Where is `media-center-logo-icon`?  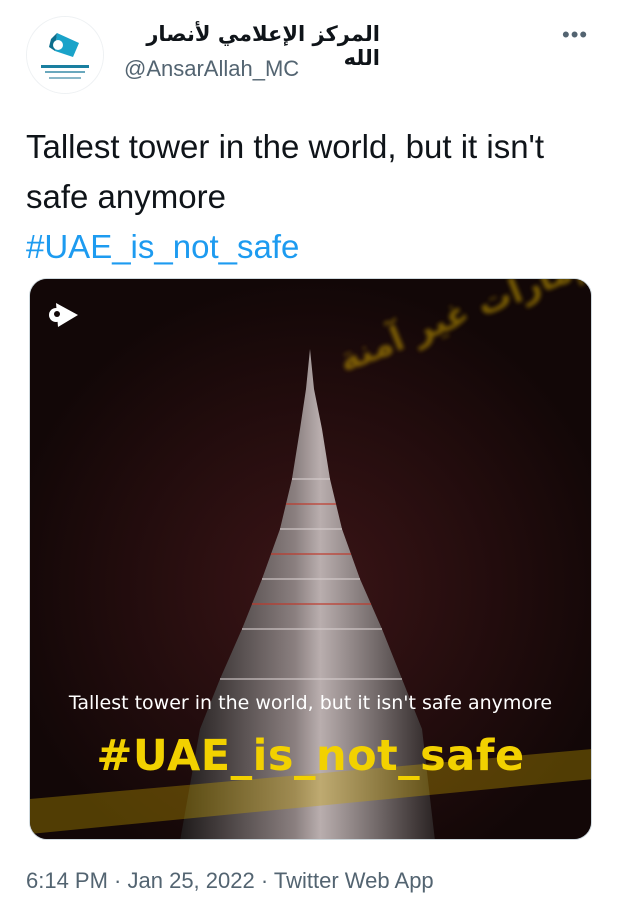
media-center-logo-icon is located at coordinates (65, 55).